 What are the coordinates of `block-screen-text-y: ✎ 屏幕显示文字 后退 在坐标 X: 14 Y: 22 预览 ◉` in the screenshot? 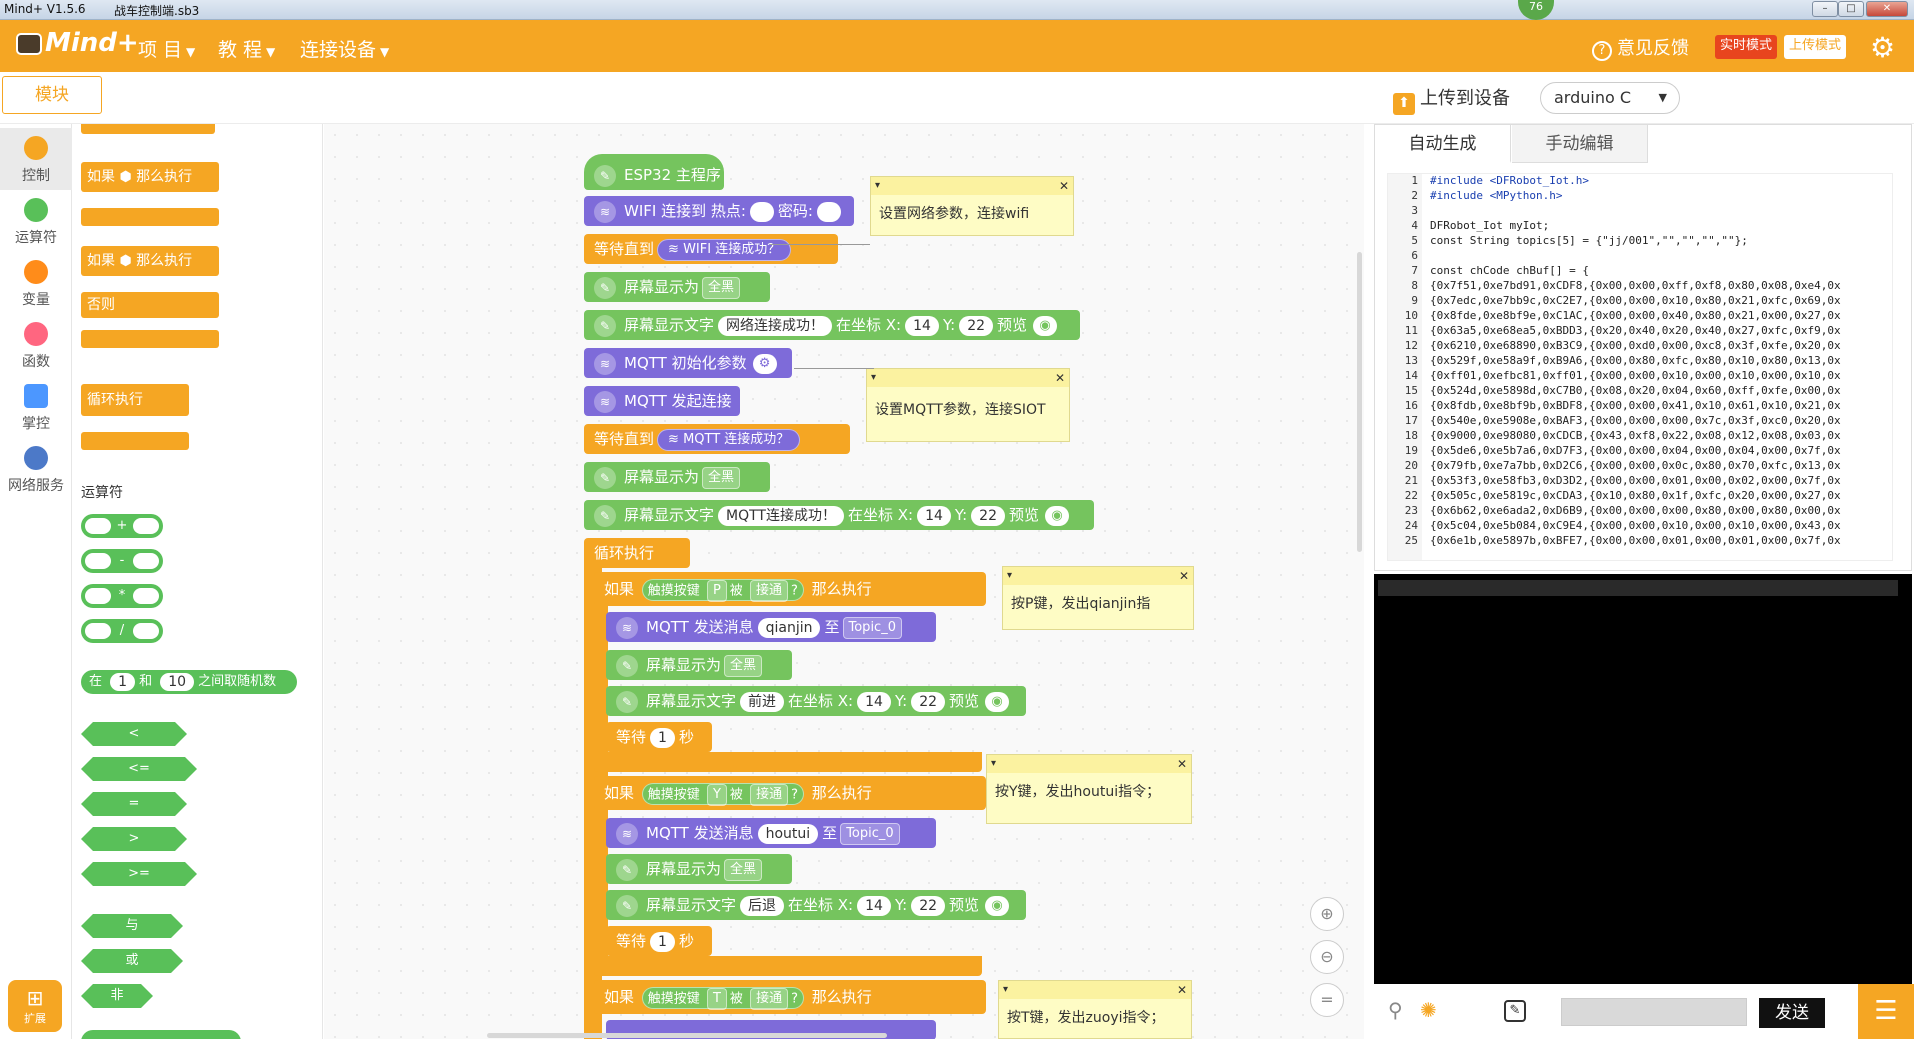 It's located at (816, 905).